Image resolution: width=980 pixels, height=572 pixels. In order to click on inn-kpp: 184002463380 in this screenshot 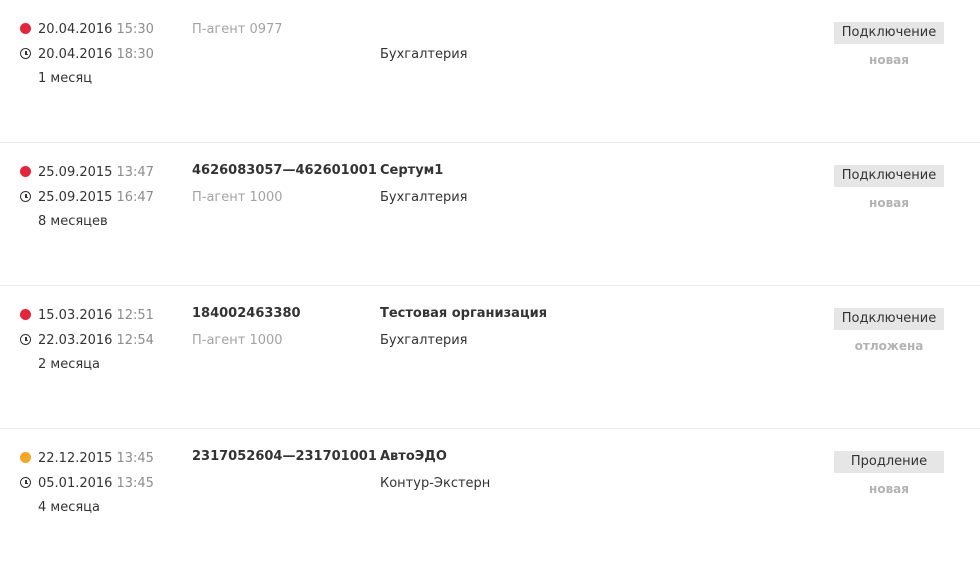, I will do `click(246, 313)`.